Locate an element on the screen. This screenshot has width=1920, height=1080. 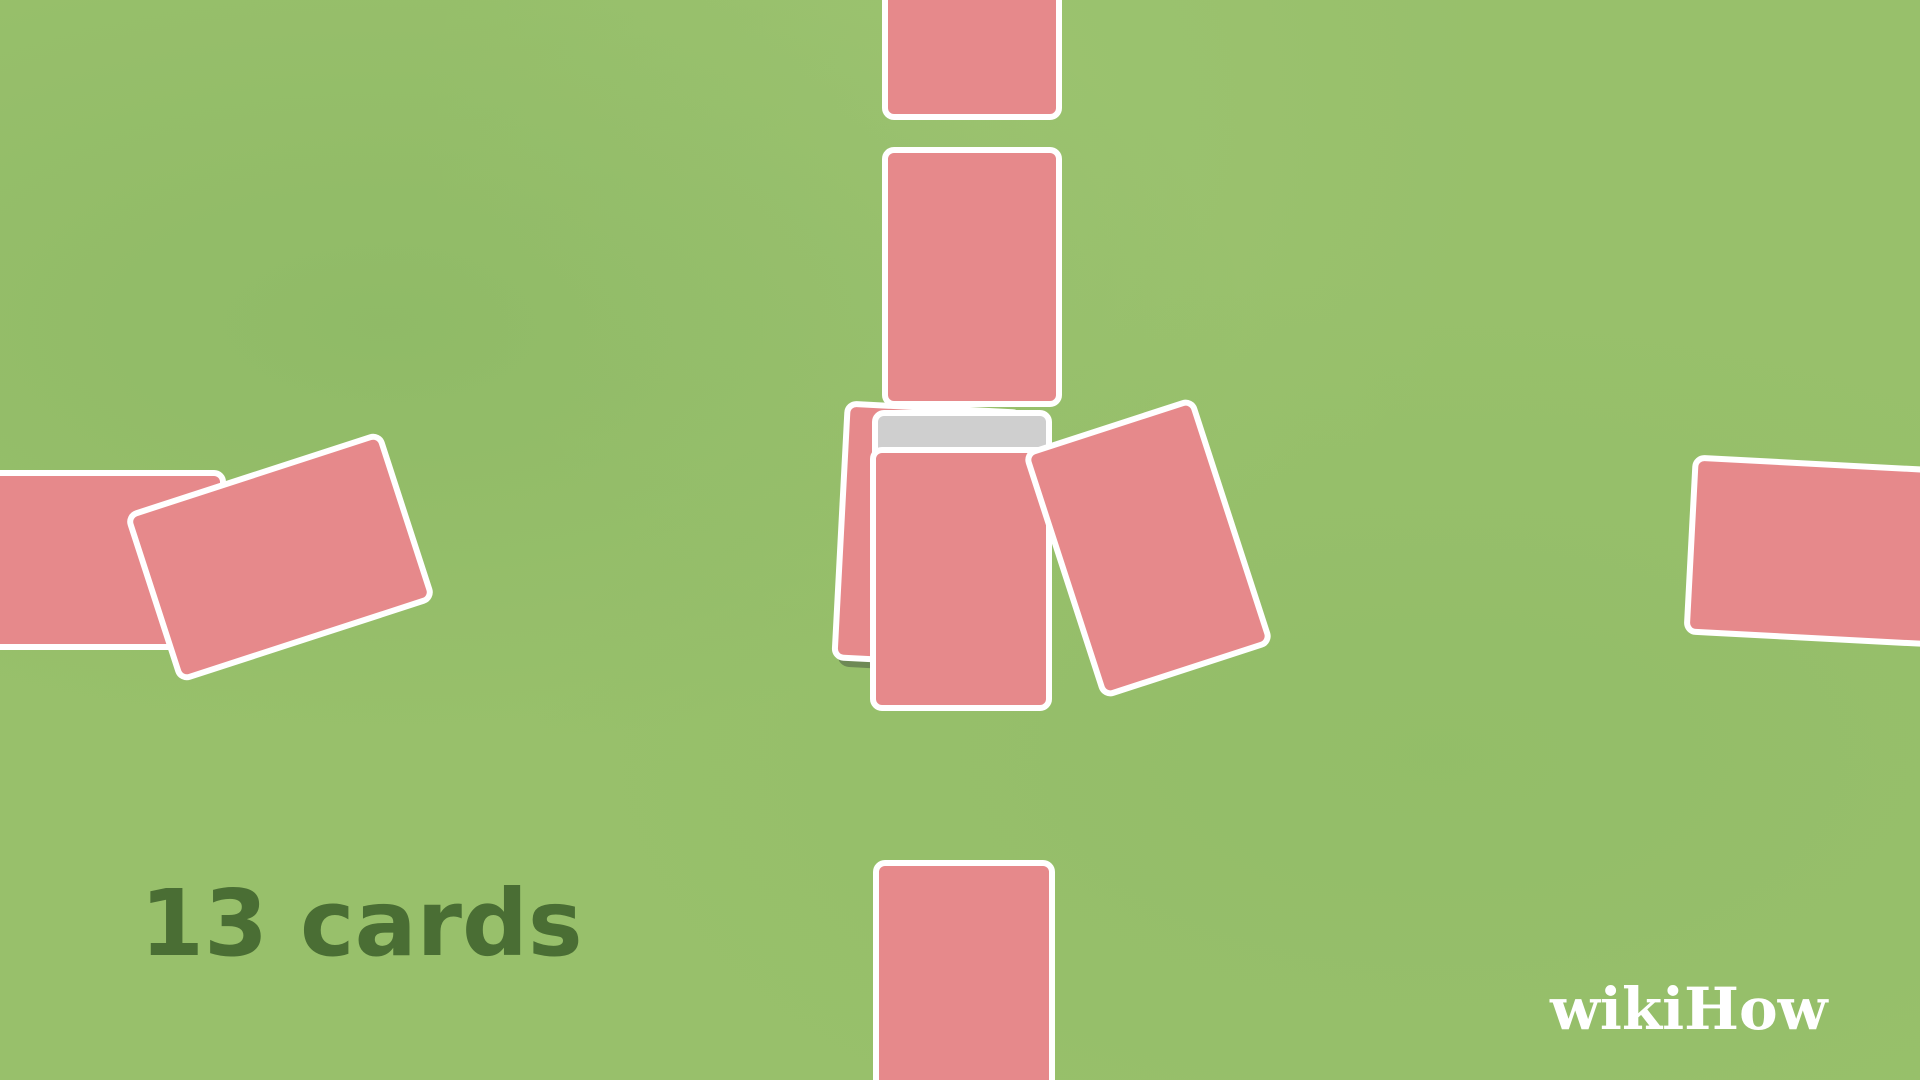
card-center-front is located at coordinates (961, 579).